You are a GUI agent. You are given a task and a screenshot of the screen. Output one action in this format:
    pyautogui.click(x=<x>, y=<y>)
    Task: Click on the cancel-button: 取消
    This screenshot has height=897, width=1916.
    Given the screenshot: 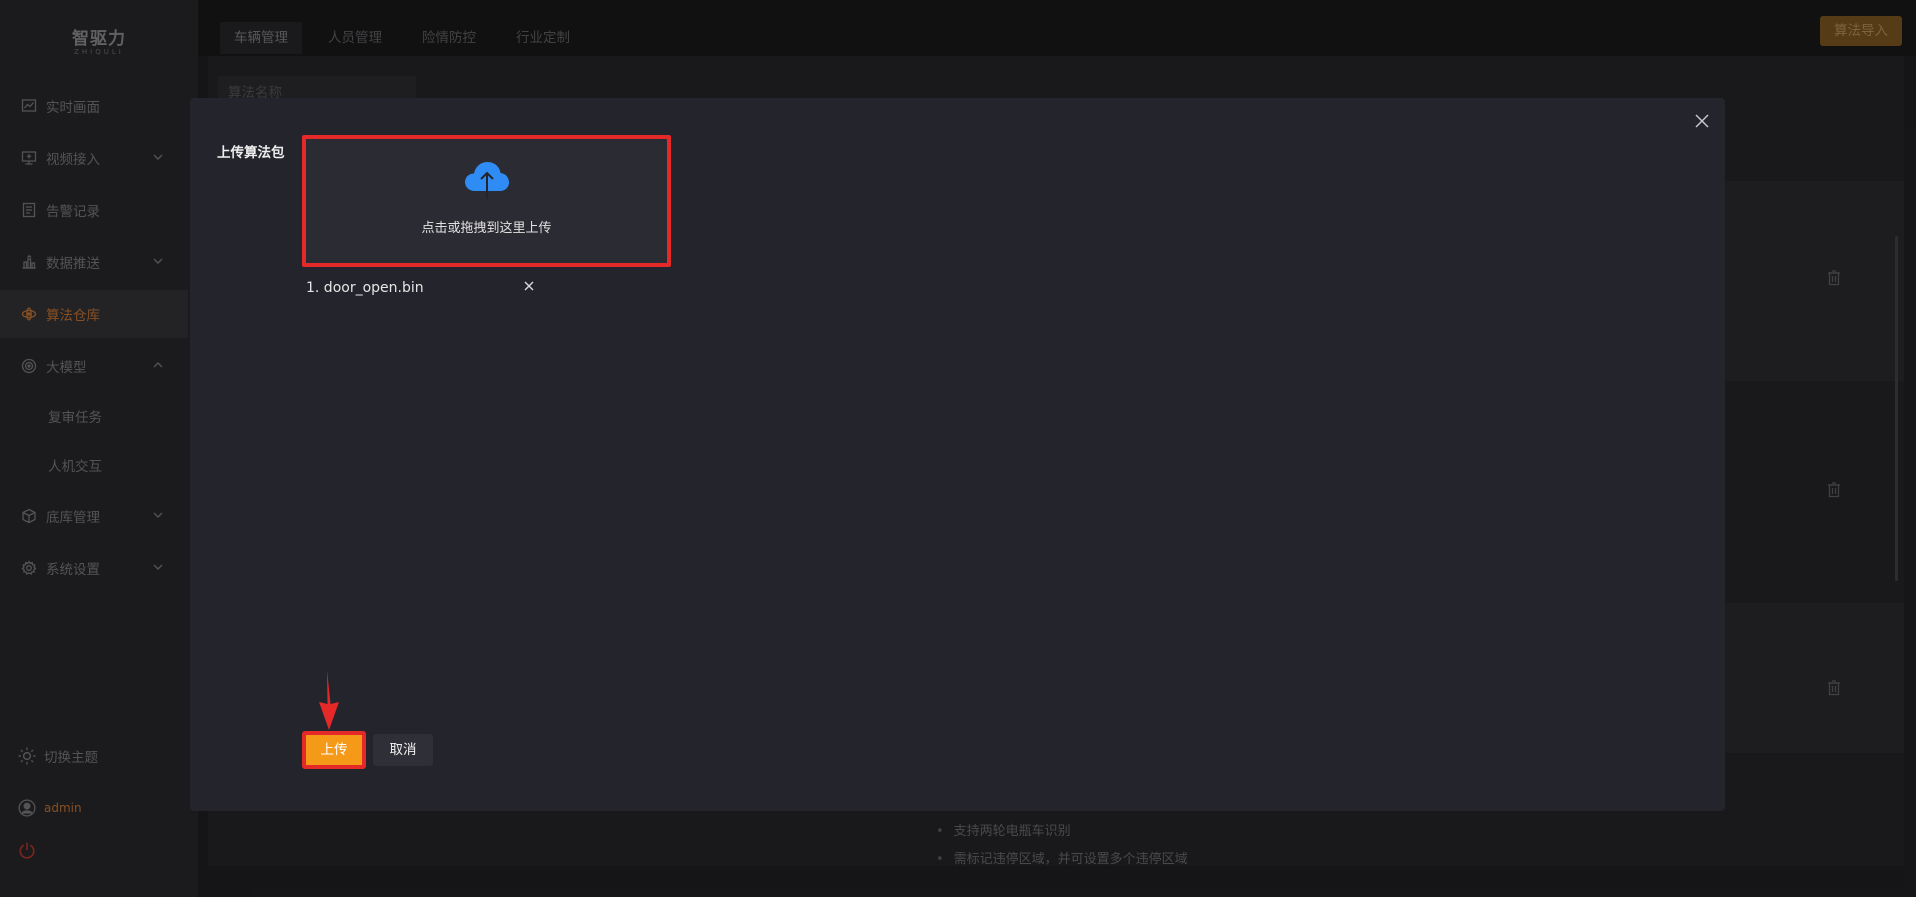 What is the action you would take?
    pyautogui.click(x=403, y=750)
    